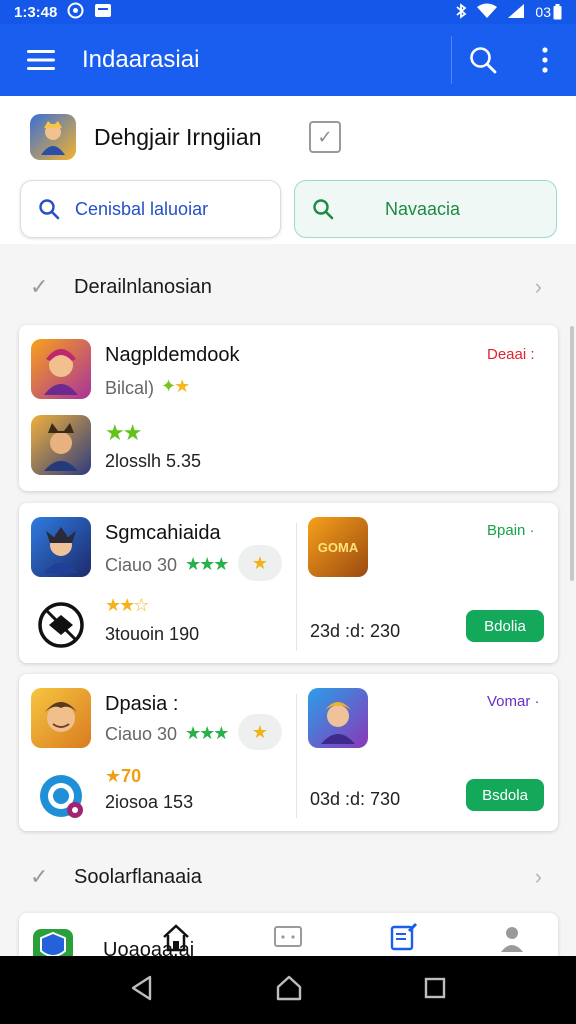 The width and height of the screenshot is (576, 1024). What do you see at coordinates (142, 704) in the screenshot?
I see `game-name: Dpasia :` at bounding box center [142, 704].